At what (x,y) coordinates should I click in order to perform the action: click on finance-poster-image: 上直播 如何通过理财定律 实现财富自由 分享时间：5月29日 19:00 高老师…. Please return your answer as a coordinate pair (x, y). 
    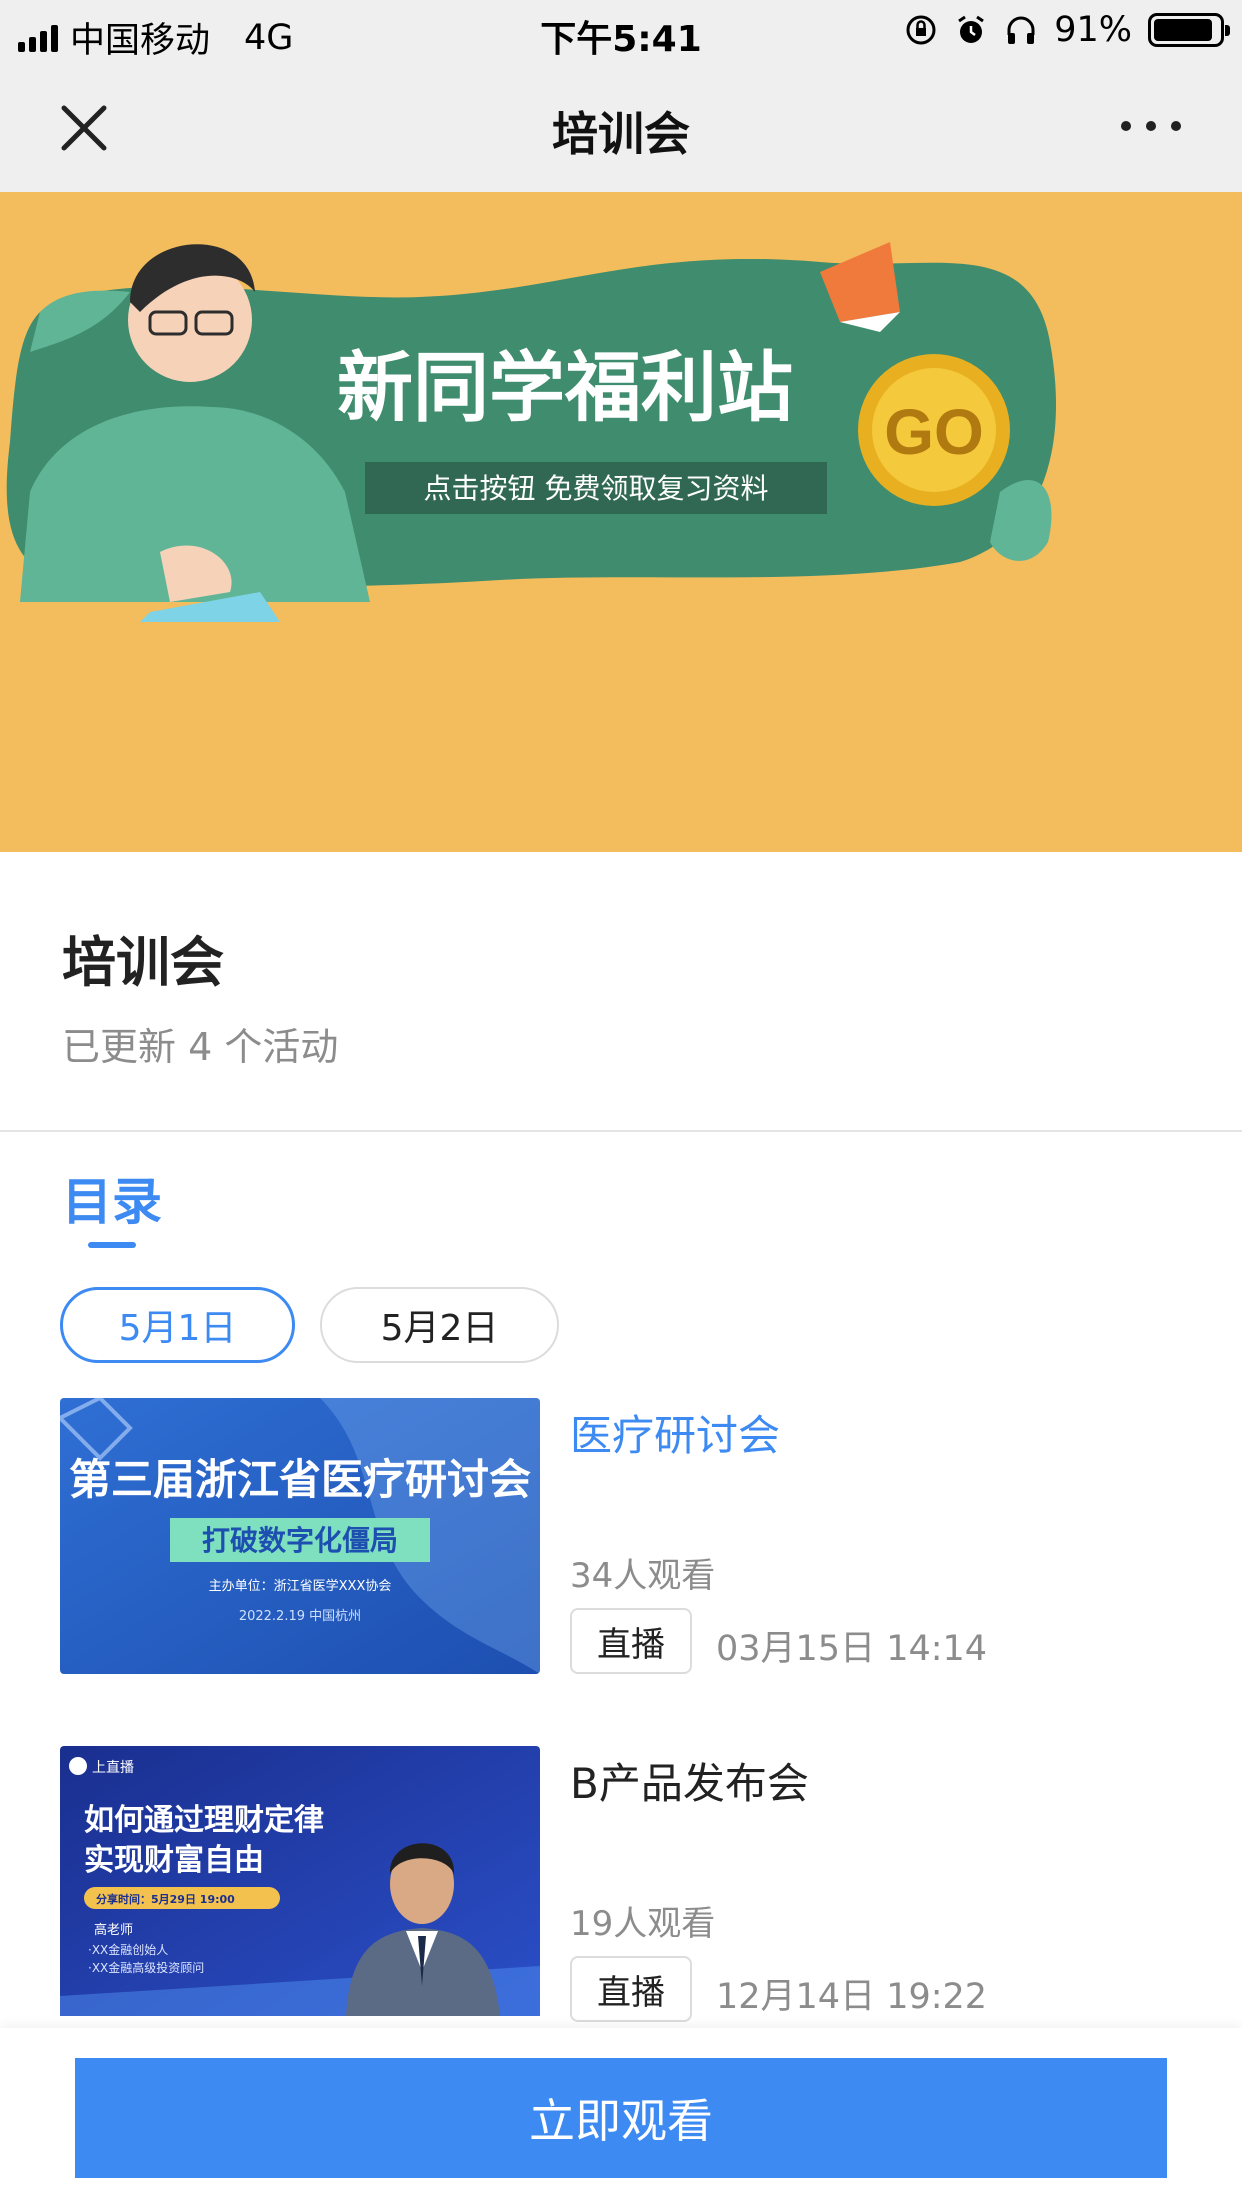
    Looking at the image, I should click on (300, 1881).